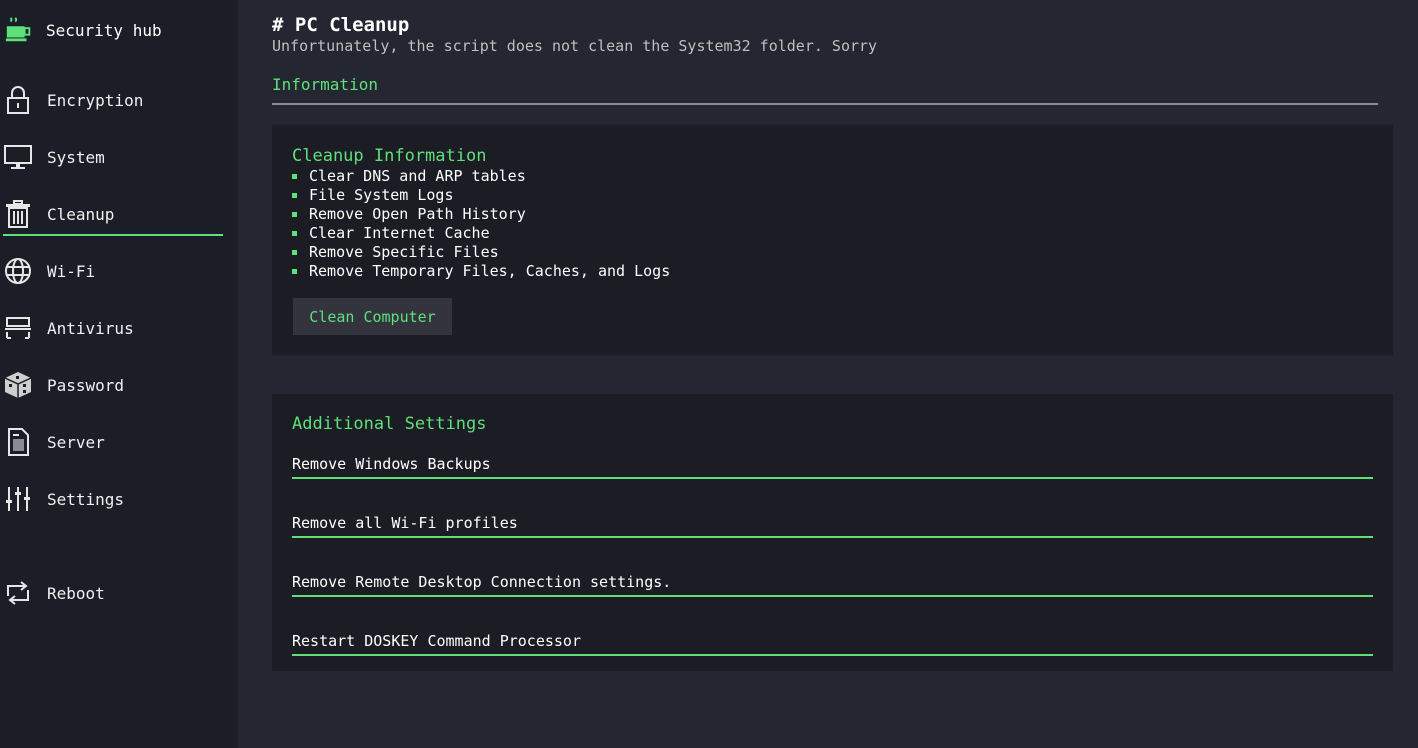 This screenshot has height=748, width=1418. I want to click on sidebar-item-cleanup: Cleanup, so click(113, 215).